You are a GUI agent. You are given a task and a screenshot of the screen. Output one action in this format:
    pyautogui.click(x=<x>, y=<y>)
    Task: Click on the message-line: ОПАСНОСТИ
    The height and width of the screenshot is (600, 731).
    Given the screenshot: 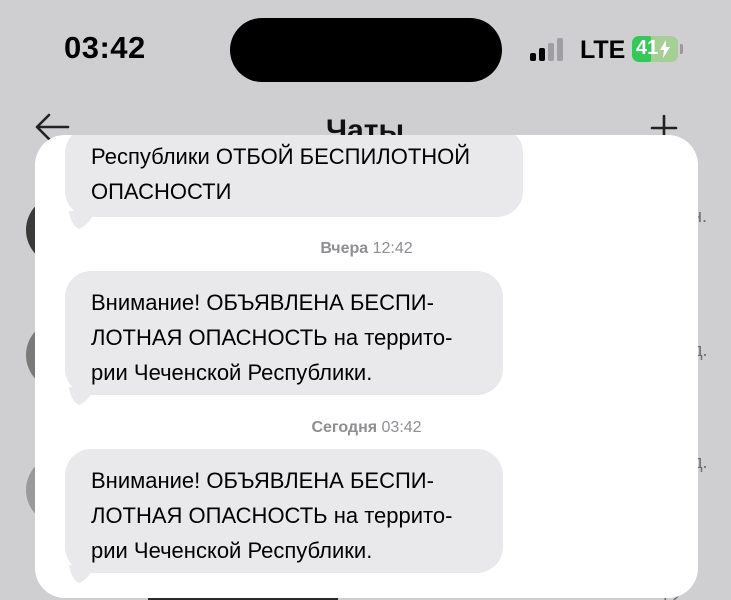 What is the action you would take?
    pyautogui.click(x=161, y=191)
    